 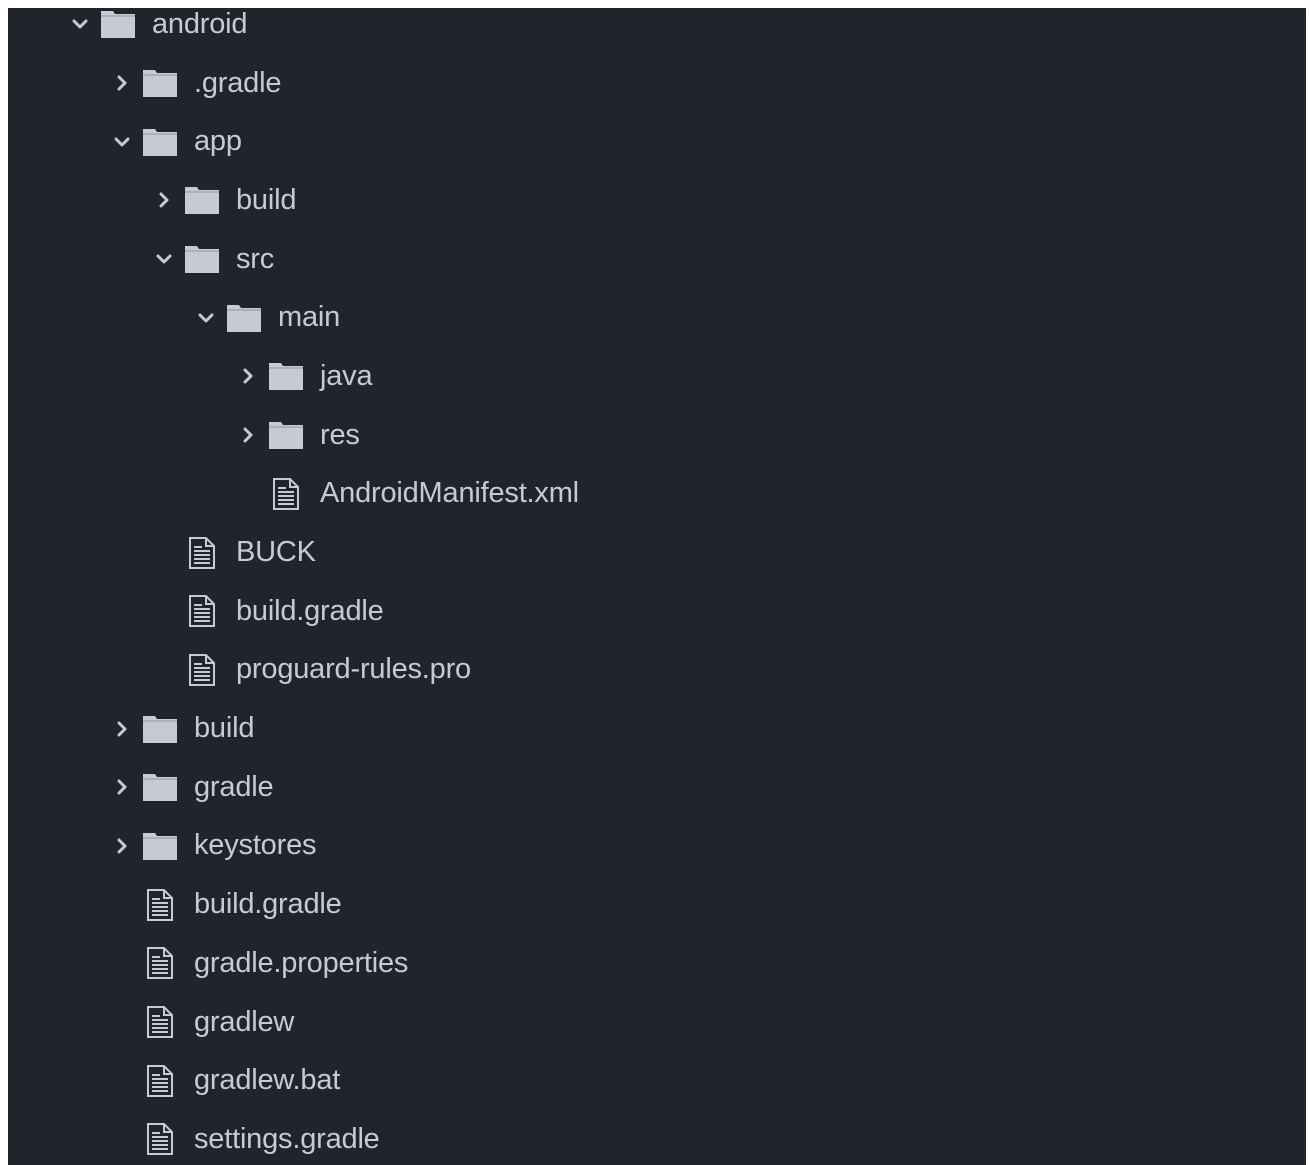 I want to click on tree-folder-item: java, so click(x=657, y=376).